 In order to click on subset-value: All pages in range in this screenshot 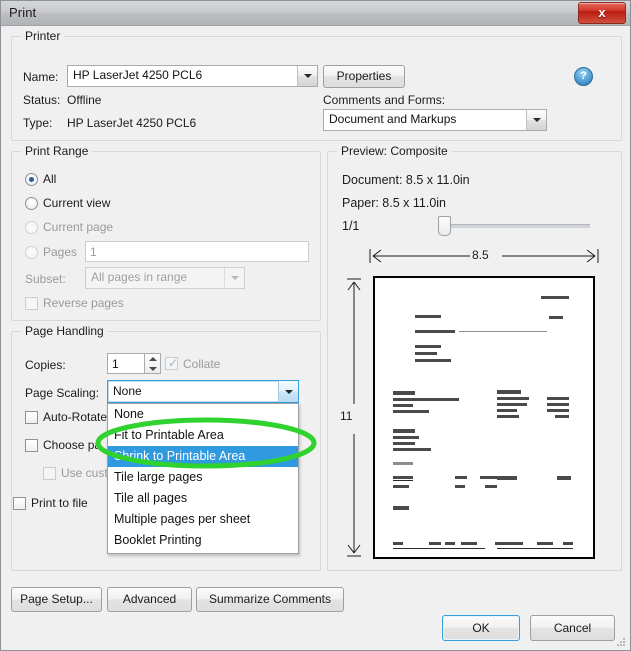, I will do `click(139, 277)`.